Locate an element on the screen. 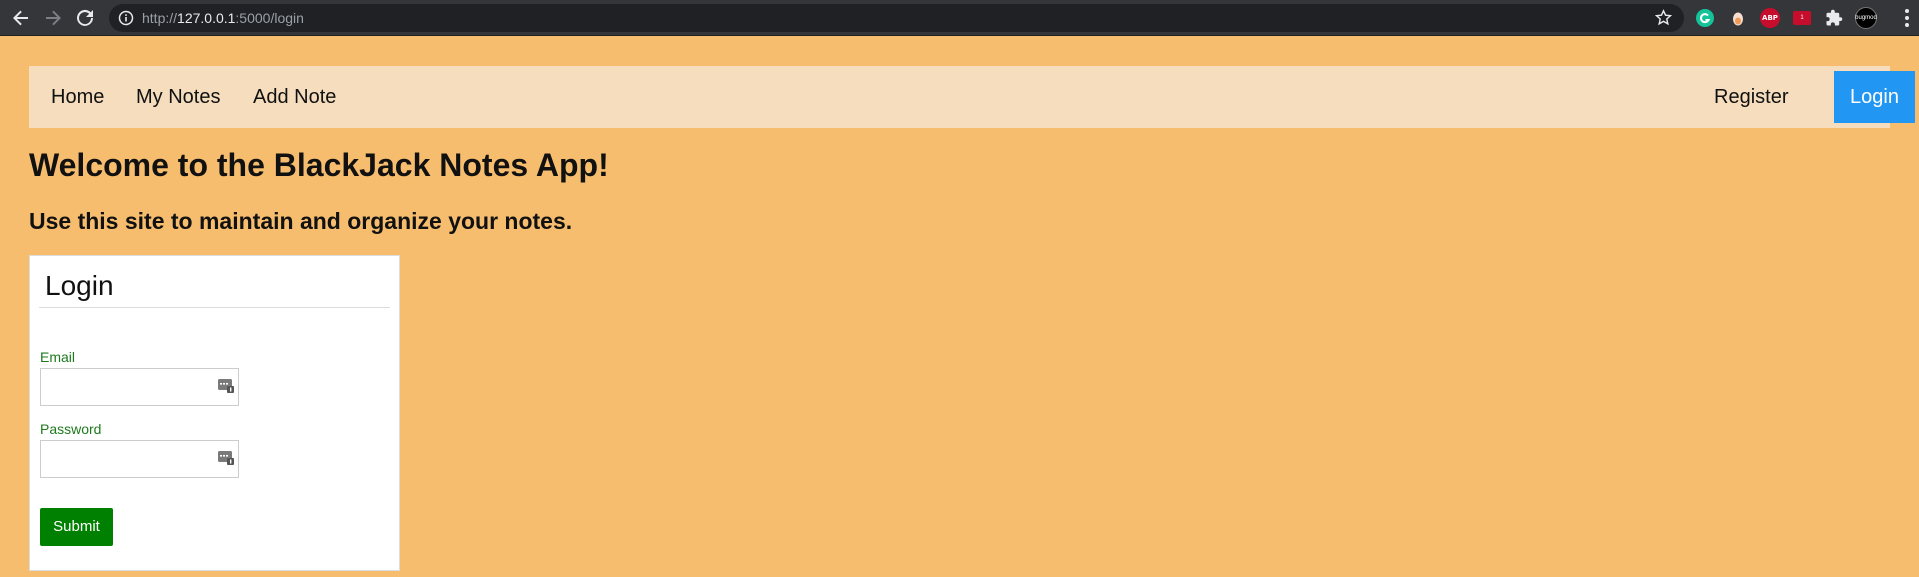 This screenshot has height=577, width=1919. bugmod-icon: bugmod is located at coordinates (1866, 18).